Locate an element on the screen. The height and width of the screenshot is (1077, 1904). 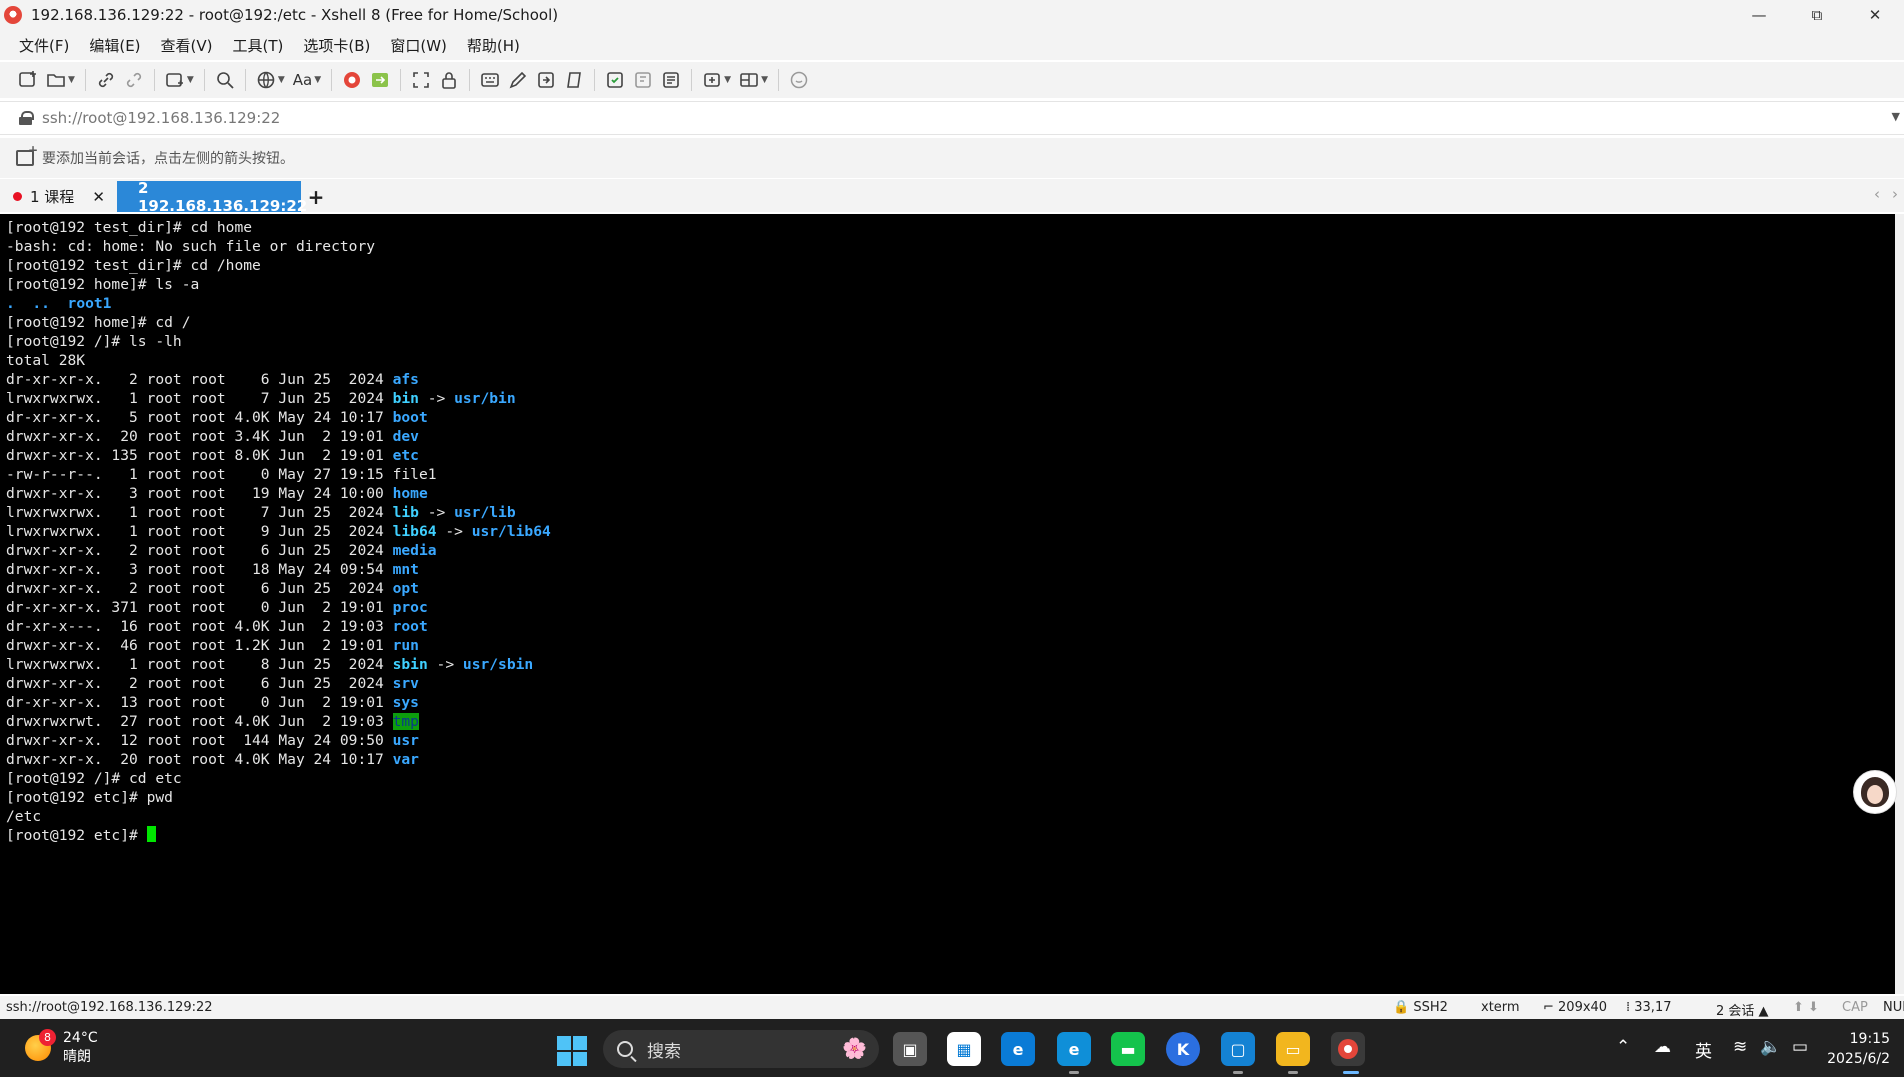
edge-browser-icon: e is located at coordinates (1074, 1049).